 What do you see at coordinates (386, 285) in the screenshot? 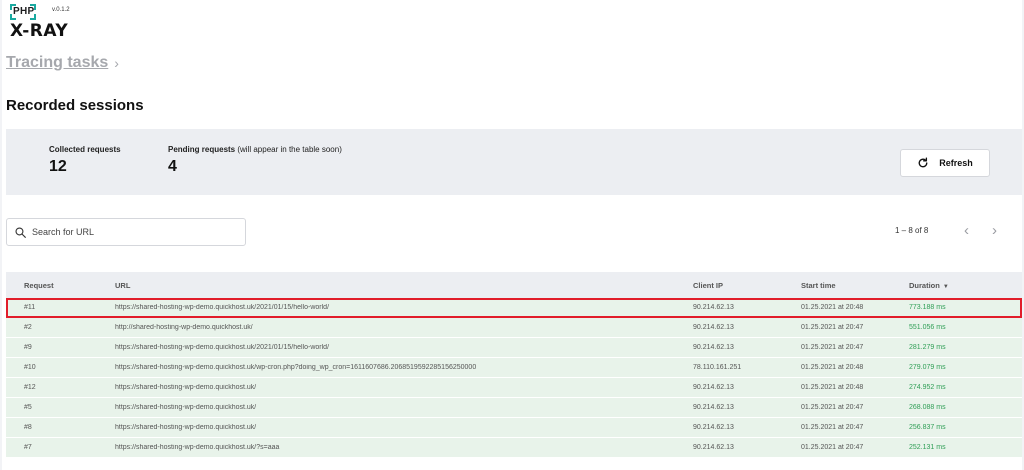
I see `column-header-url: URL` at bounding box center [386, 285].